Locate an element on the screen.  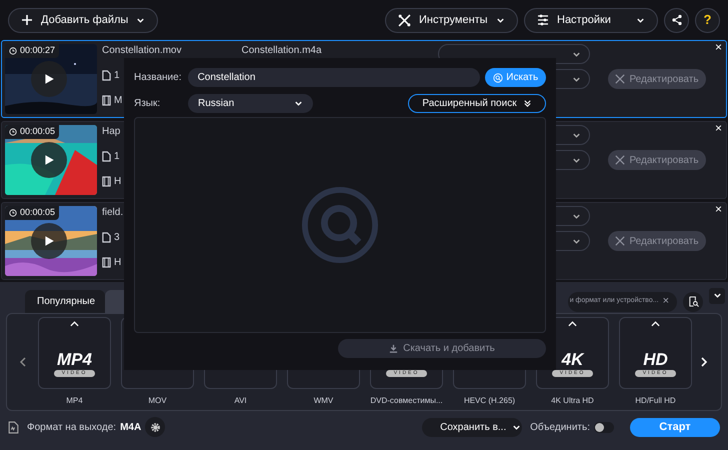
file-size: 3 is located at coordinates (117, 238).